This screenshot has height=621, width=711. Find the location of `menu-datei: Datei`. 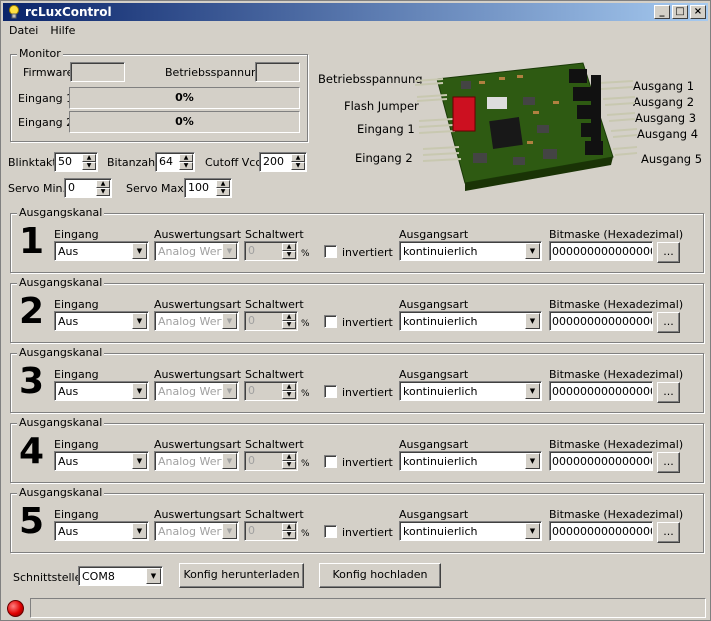

menu-datei: Datei is located at coordinates (23, 31).